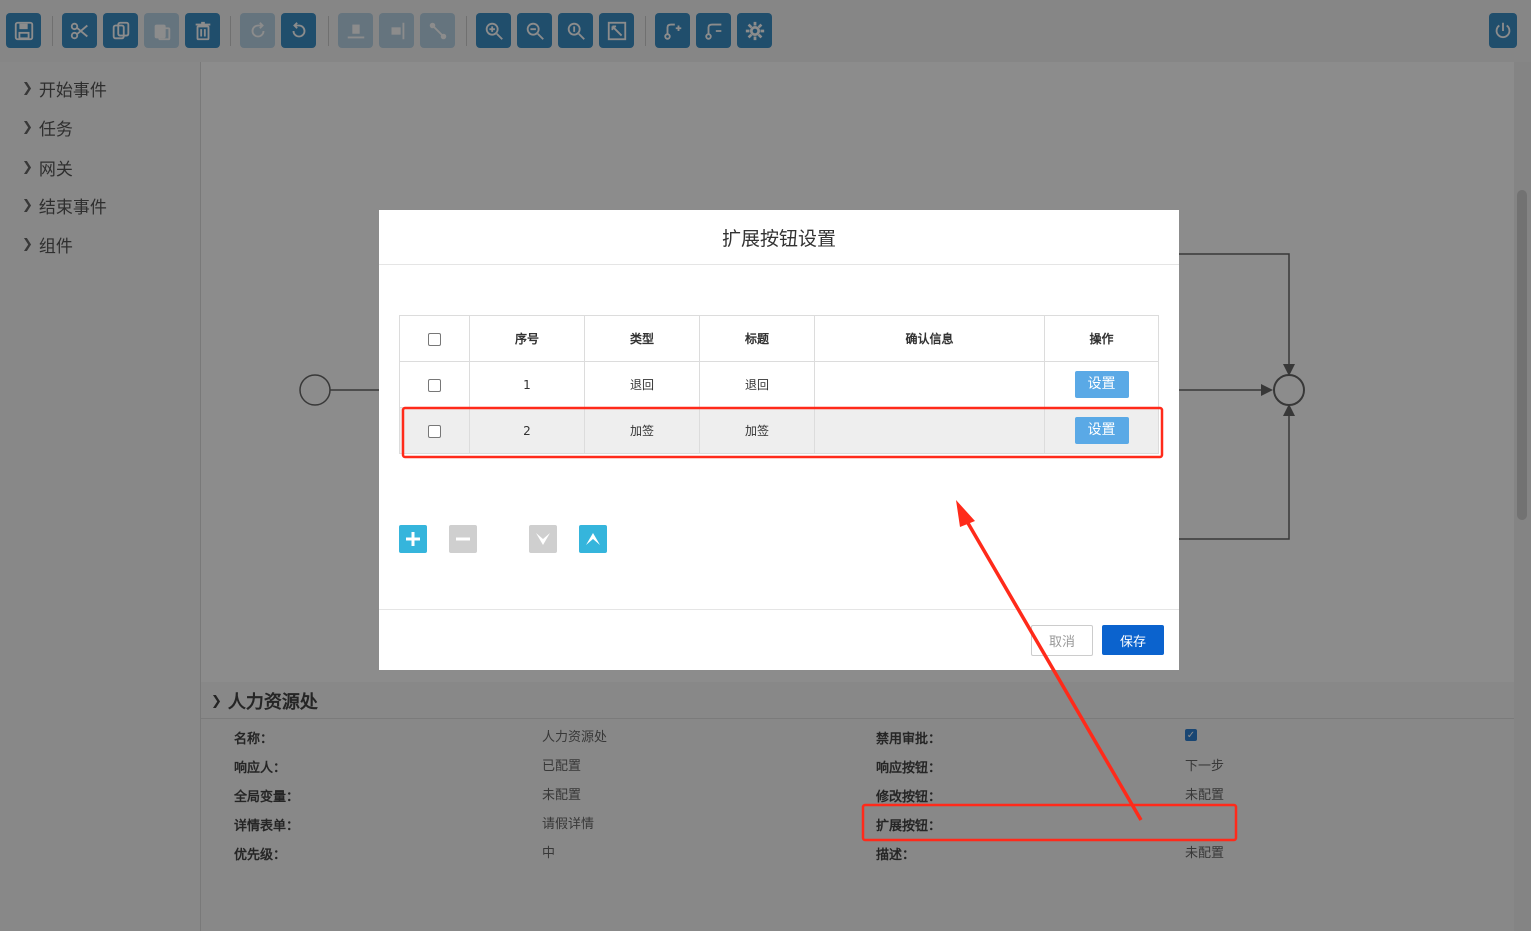  Describe the element at coordinates (527, 338) in the screenshot. I see `column-header: 序号` at that location.